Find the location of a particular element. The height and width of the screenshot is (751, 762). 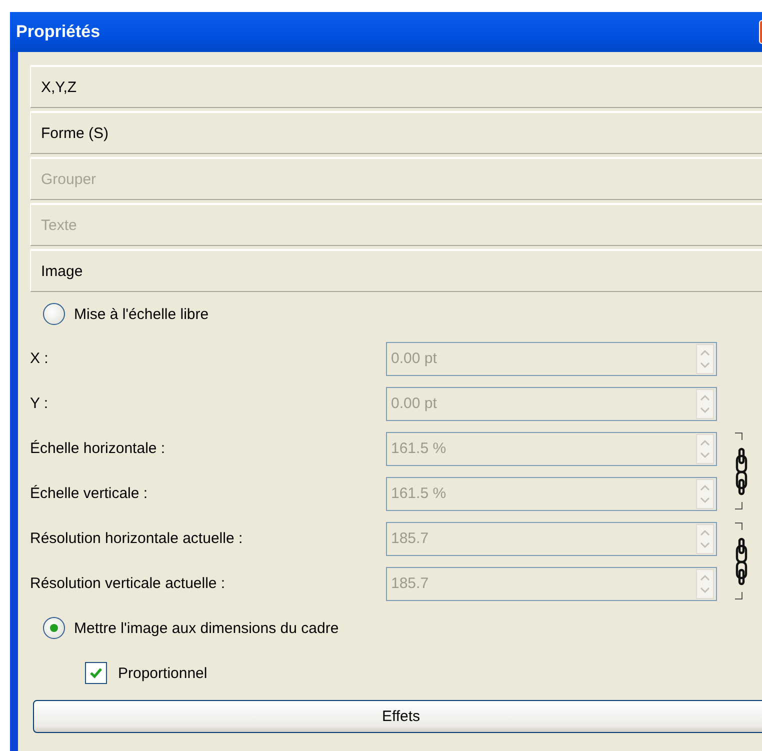

field-label: X : is located at coordinates (40, 358).